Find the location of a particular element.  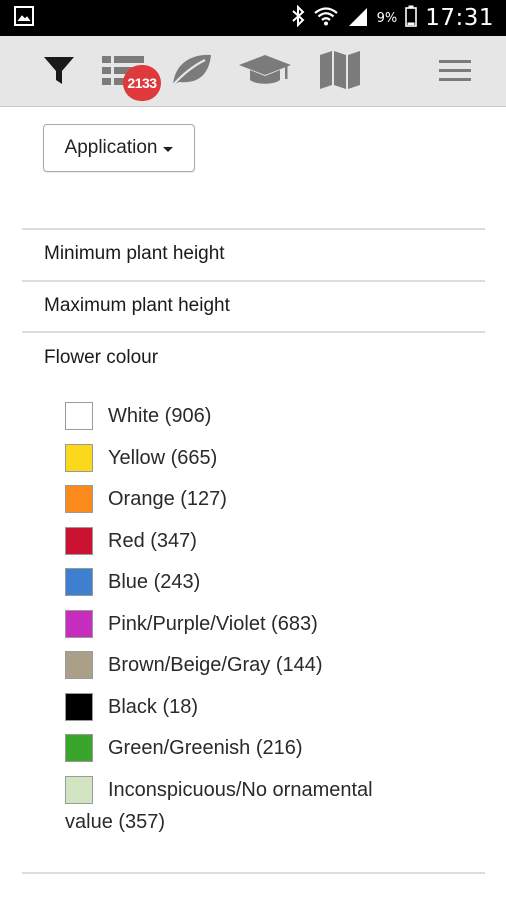

colour-option-pink-purple-violet: Pink/Purple/Violet (683) is located at coordinates (191, 625).